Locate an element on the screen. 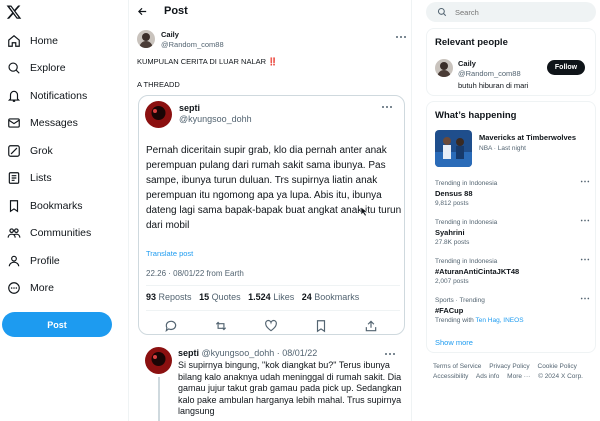 This screenshot has height=421, width=600. event-image is located at coordinates (453, 148).